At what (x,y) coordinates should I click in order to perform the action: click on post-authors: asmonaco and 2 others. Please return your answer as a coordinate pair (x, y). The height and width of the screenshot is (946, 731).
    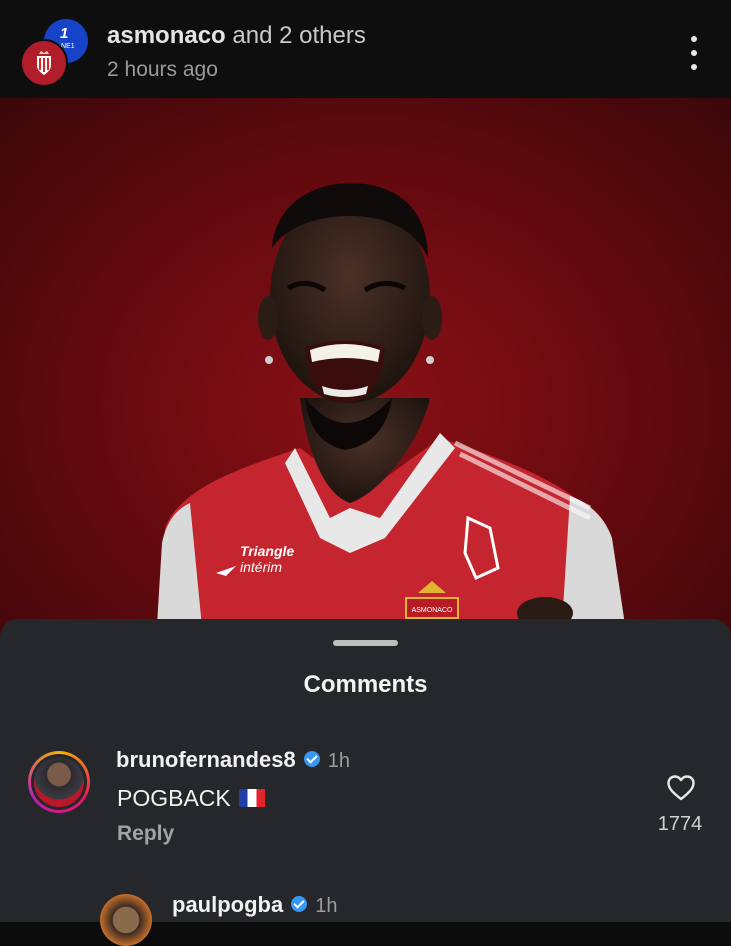
    Looking at the image, I should click on (236, 36).